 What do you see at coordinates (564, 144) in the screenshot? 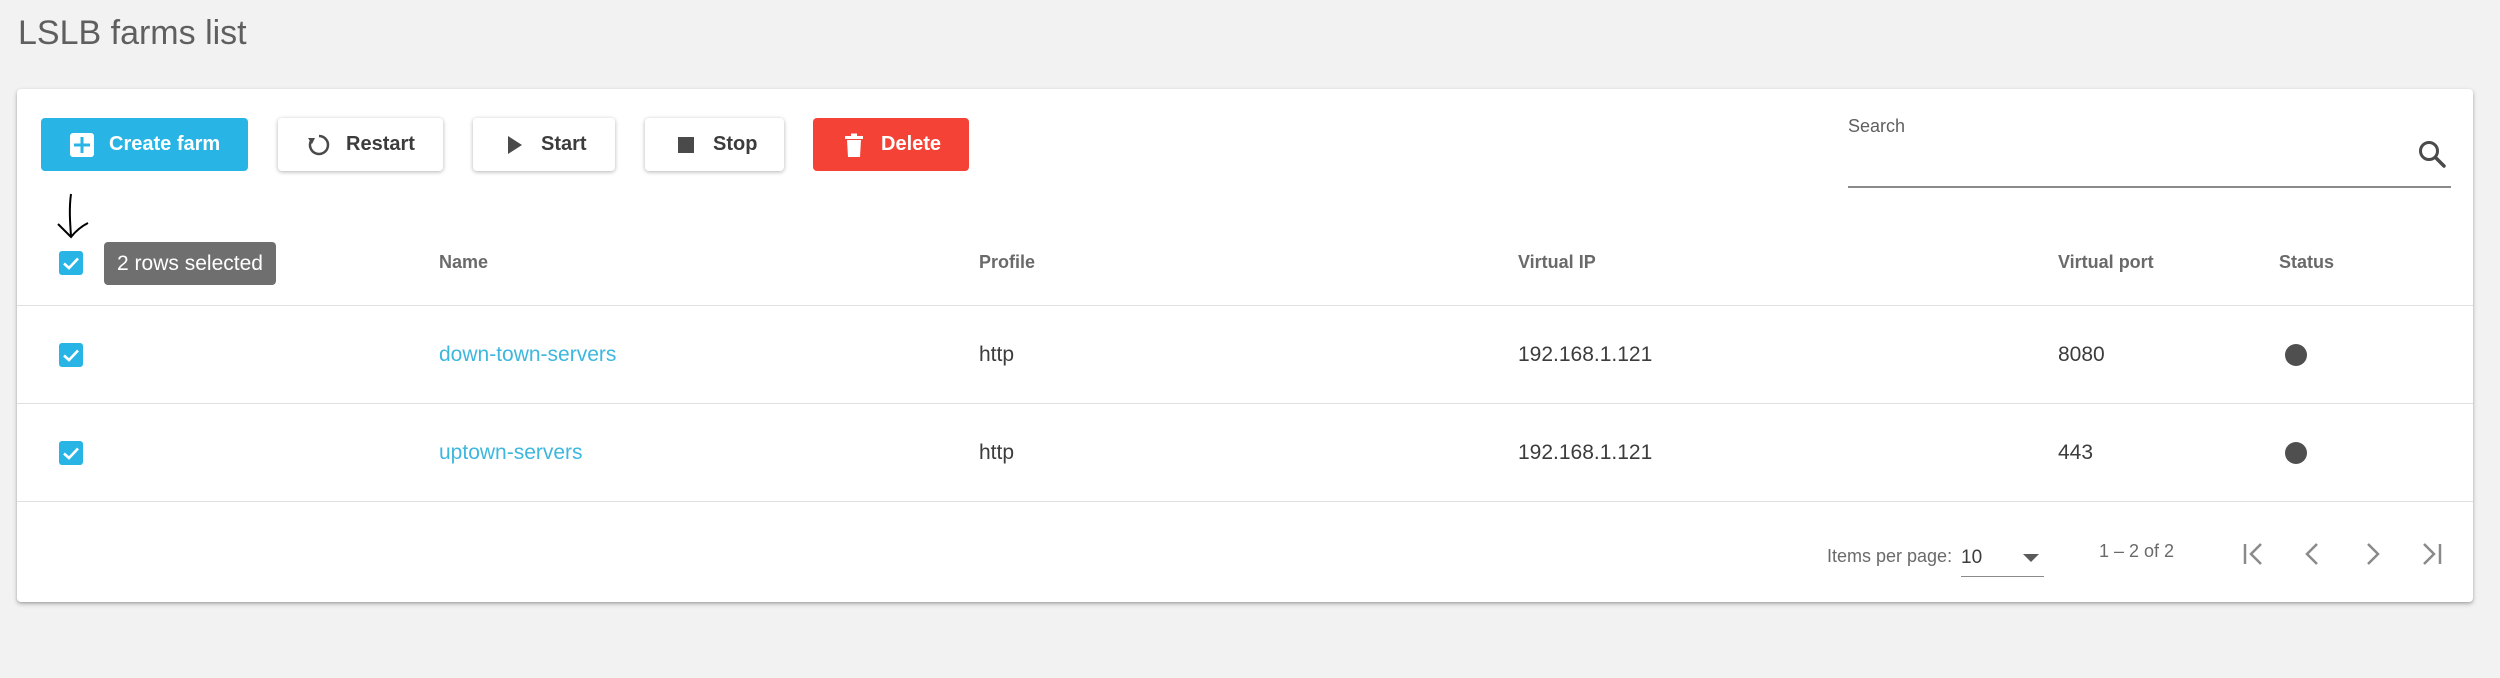
I see `start-label: Start` at bounding box center [564, 144].